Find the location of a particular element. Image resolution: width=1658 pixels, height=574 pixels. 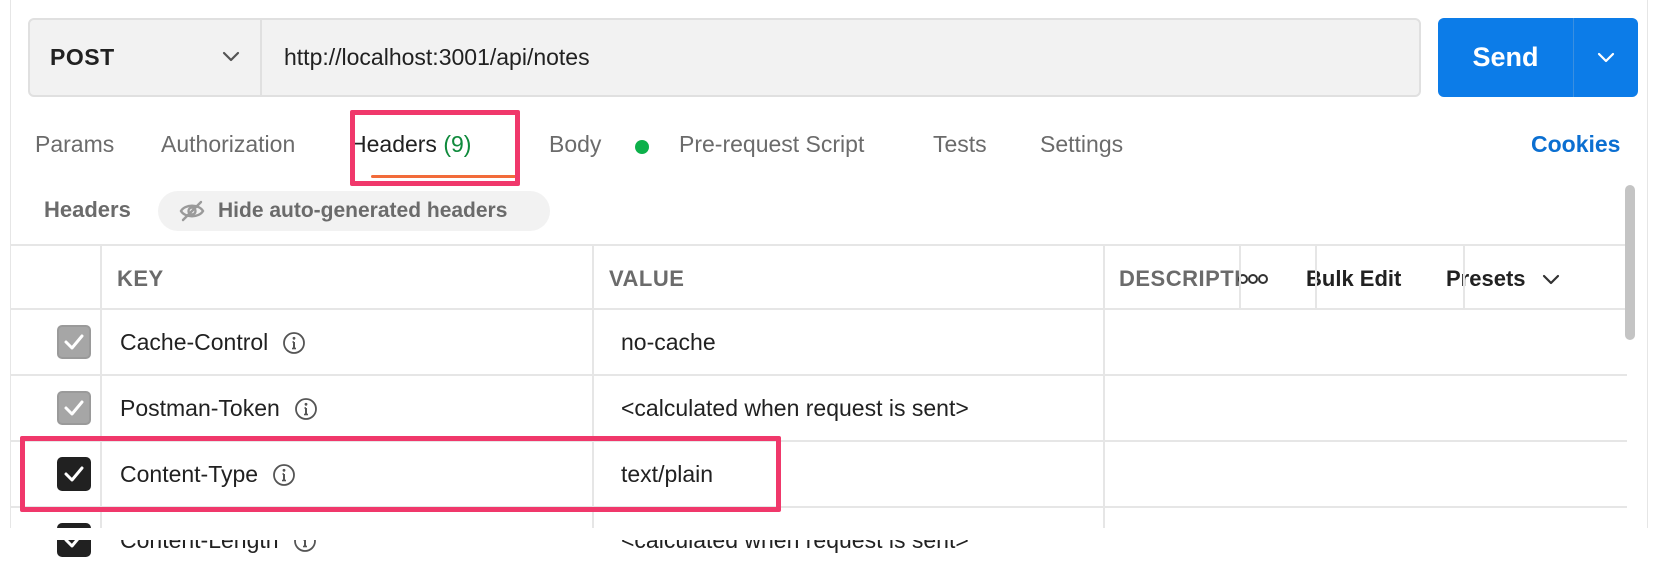

column-header-value: VALUE is located at coordinates (647, 278).